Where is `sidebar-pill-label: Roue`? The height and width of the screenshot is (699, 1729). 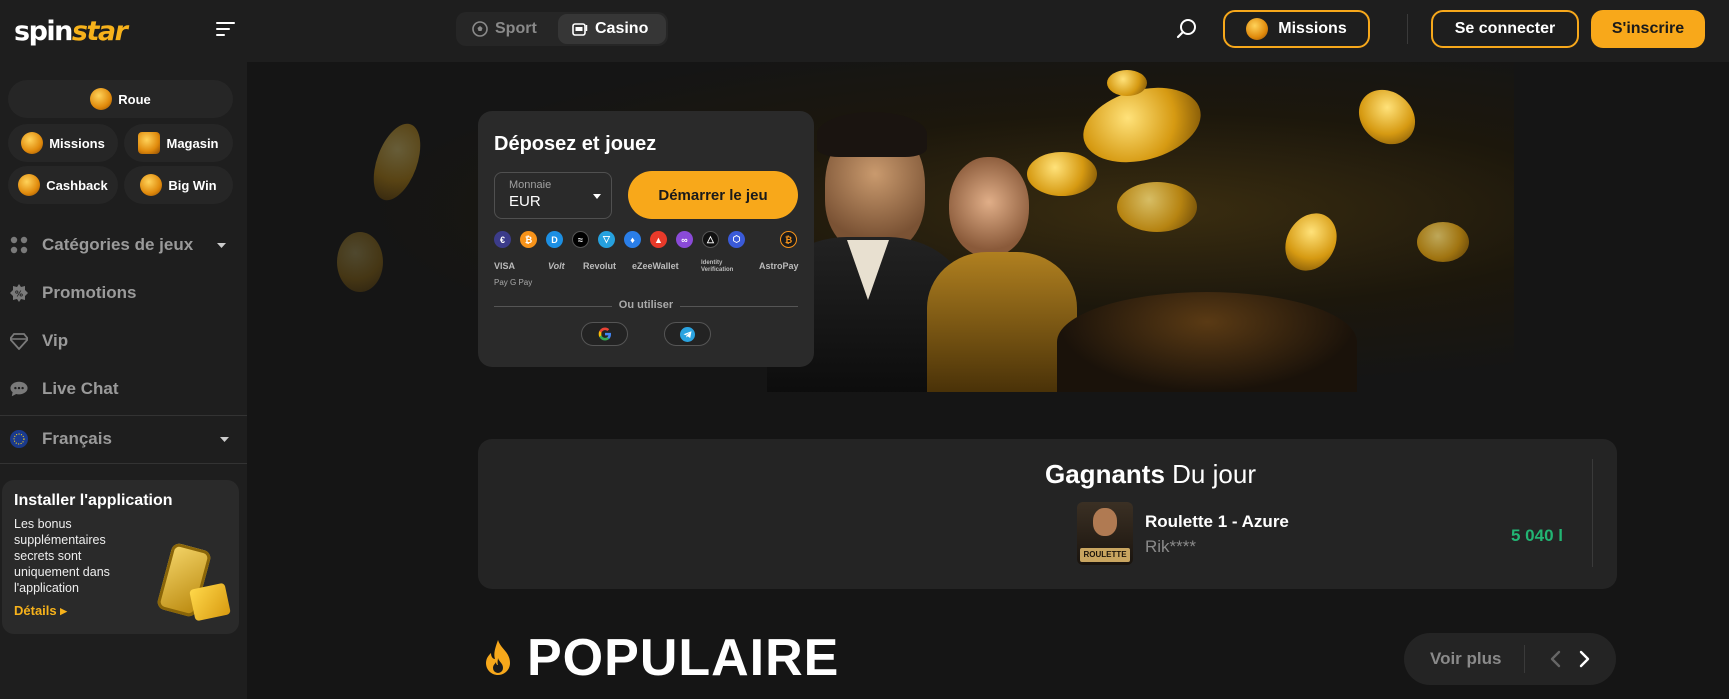 sidebar-pill-label: Roue is located at coordinates (134, 99).